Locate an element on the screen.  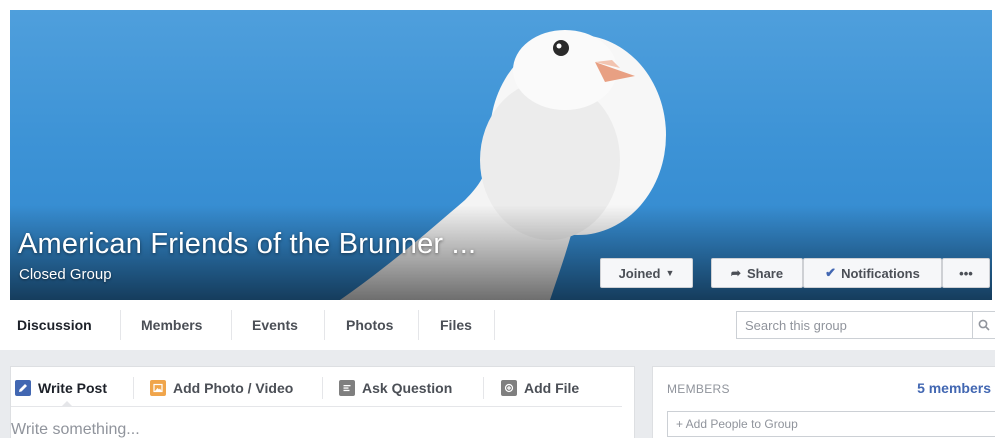
more-options-button: ••• is located at coordinates (966, 273).